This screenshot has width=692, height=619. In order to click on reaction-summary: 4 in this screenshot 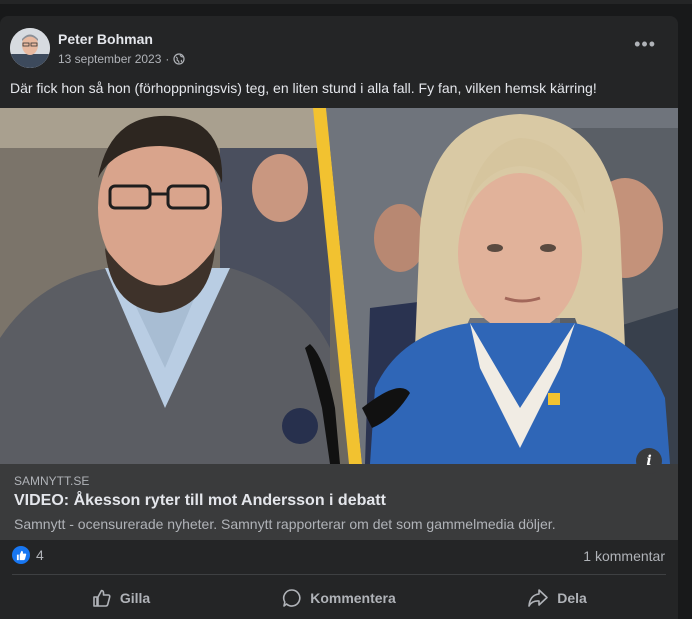, I will do `click(28, 555)`.